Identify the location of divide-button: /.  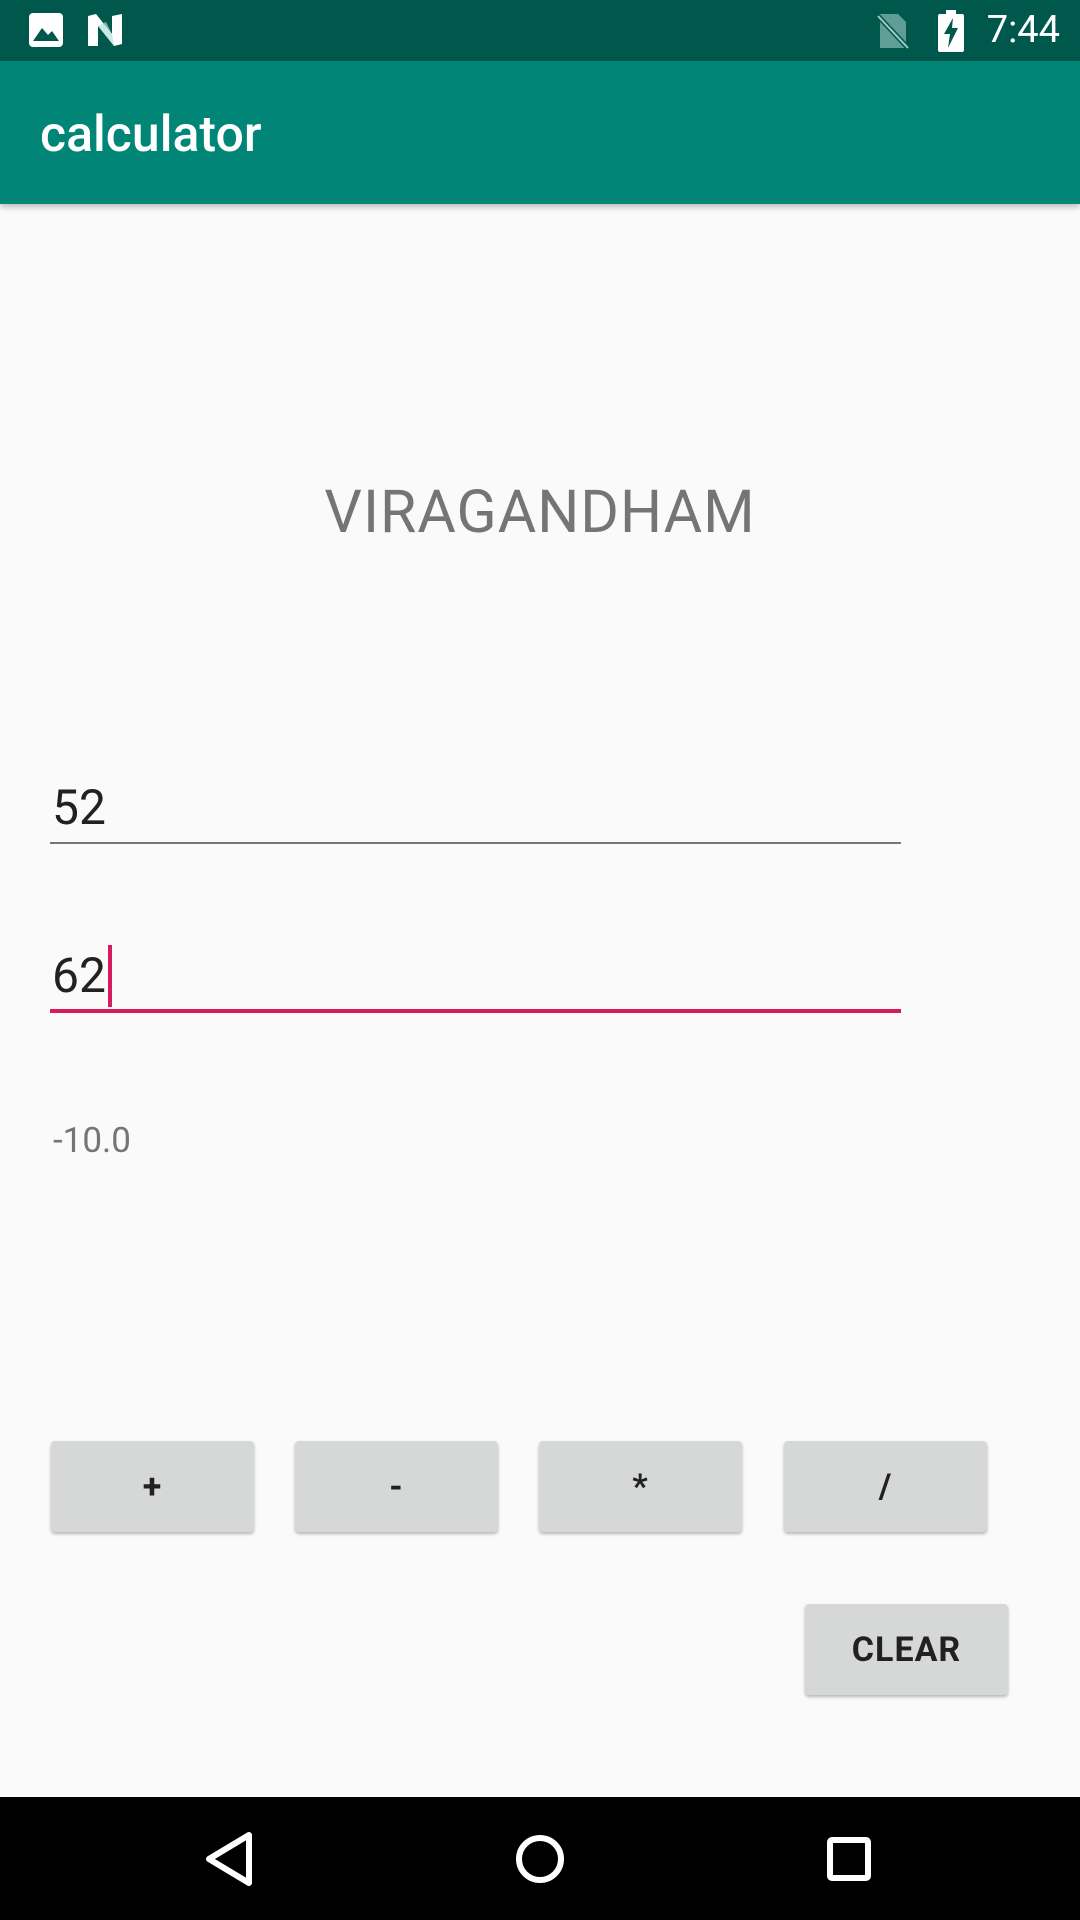
(885, 1486).